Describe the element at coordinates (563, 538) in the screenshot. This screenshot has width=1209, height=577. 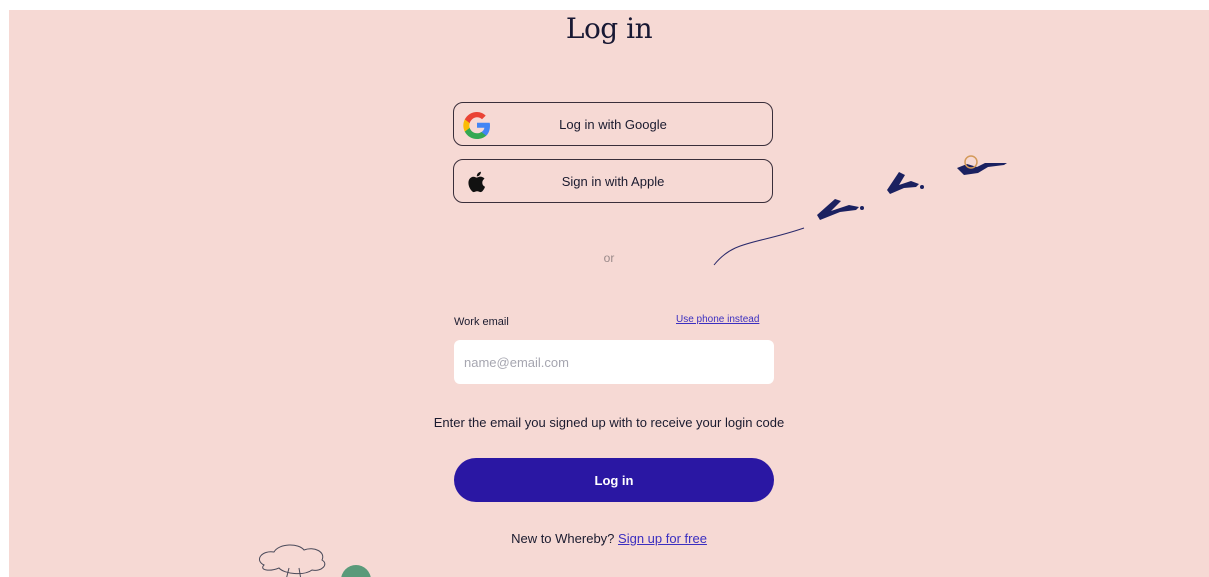
I see `signup-prompt-text: New to Whereby?` at that location.